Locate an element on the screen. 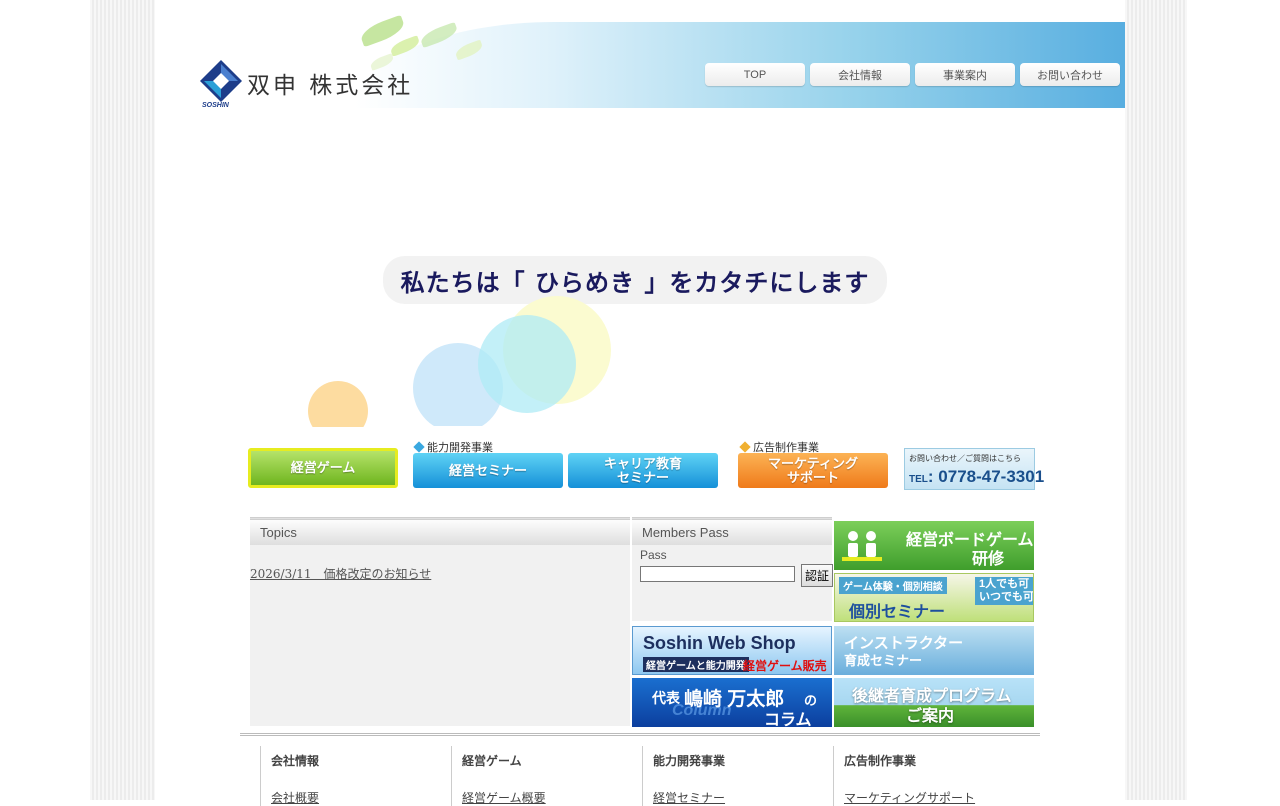 Image resolution: width=1280 pixels, height=806 pixels. webshop-title: Soshin Web Shop is located at coordinates (719, 643).